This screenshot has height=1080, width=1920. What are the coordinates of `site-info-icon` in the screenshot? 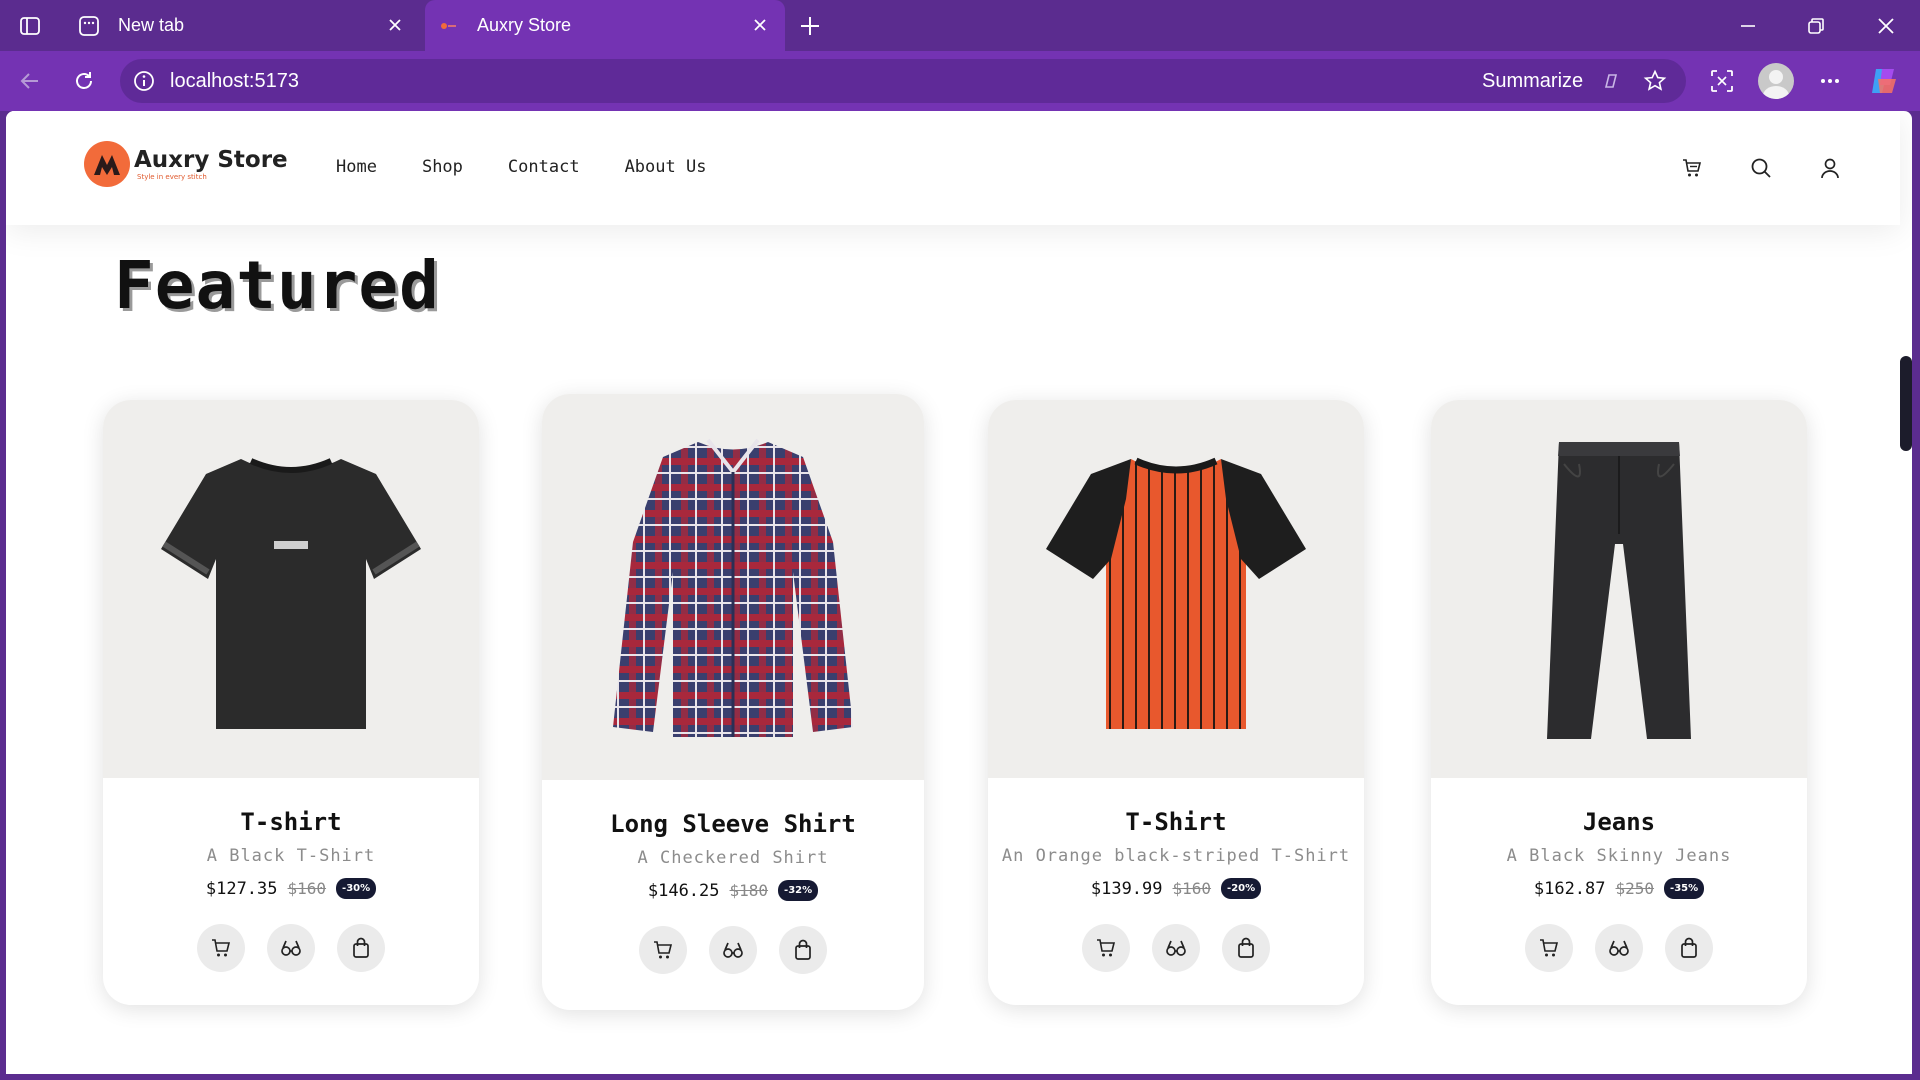 It's located at (144, 81).